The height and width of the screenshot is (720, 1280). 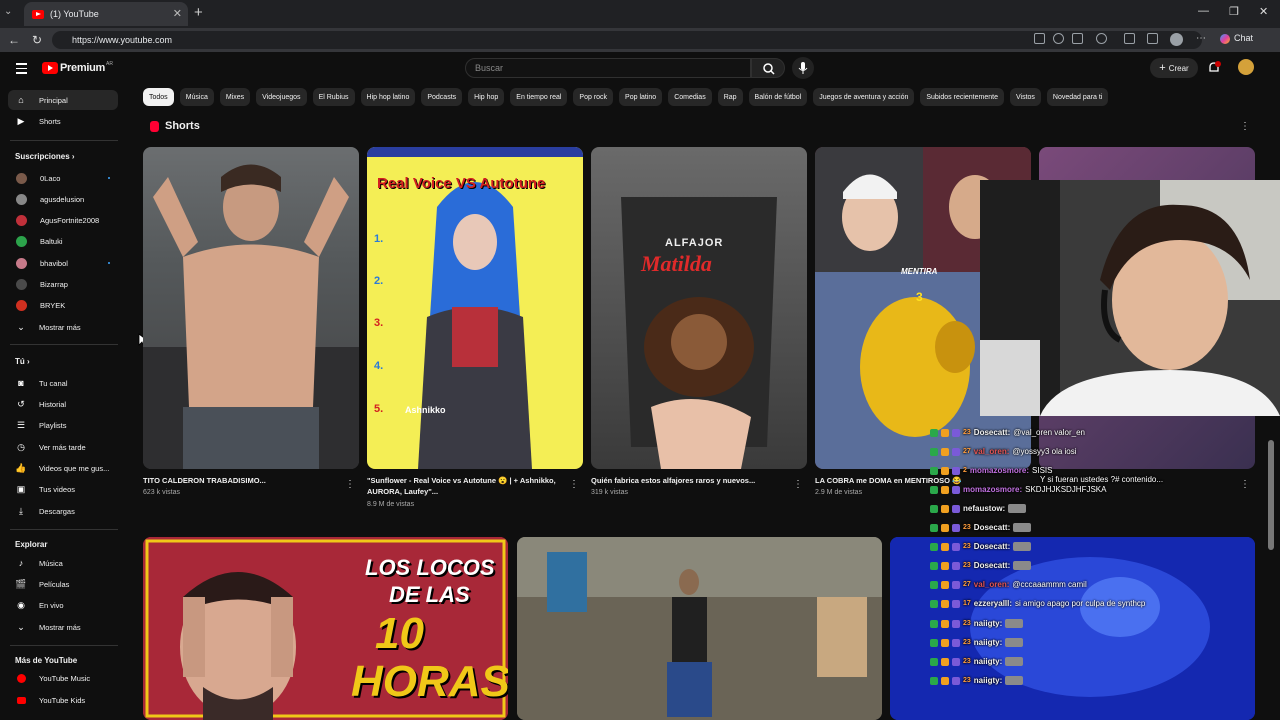 What do you see at coordinates (63, 700) in the screenshot?
I see `sidebar-item-yt-kids: YouTube Kids` at bounding box center [63, 700].